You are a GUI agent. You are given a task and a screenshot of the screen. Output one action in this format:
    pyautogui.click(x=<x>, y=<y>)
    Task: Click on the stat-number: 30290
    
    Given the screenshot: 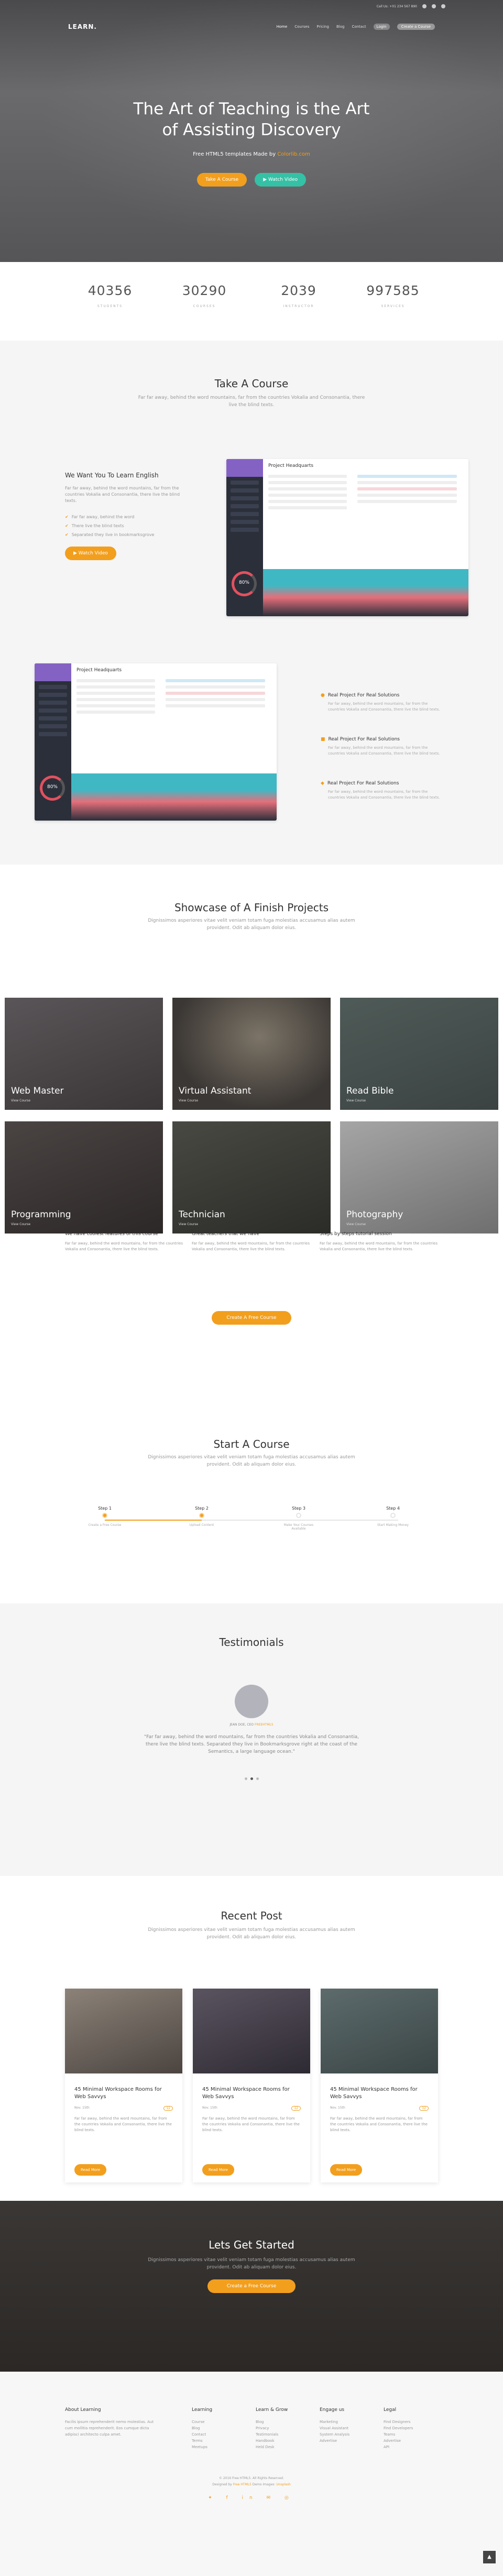 What is the action you would take?
    pyautogui.click(x=204, y=290)
    